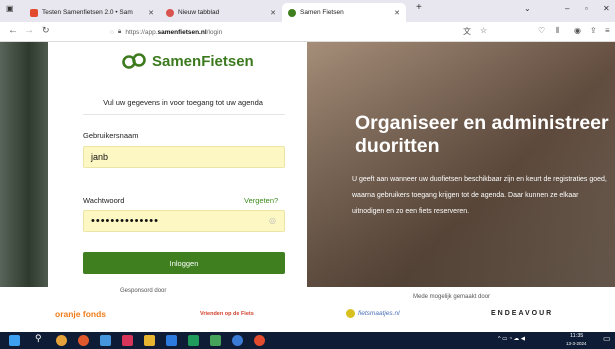 This screenshot has width=615, height=349. What do you see at coordinates (10, 8) in the screenshot?
I see `tab-overview-icon: ▣` at bounding box center [10, 8].